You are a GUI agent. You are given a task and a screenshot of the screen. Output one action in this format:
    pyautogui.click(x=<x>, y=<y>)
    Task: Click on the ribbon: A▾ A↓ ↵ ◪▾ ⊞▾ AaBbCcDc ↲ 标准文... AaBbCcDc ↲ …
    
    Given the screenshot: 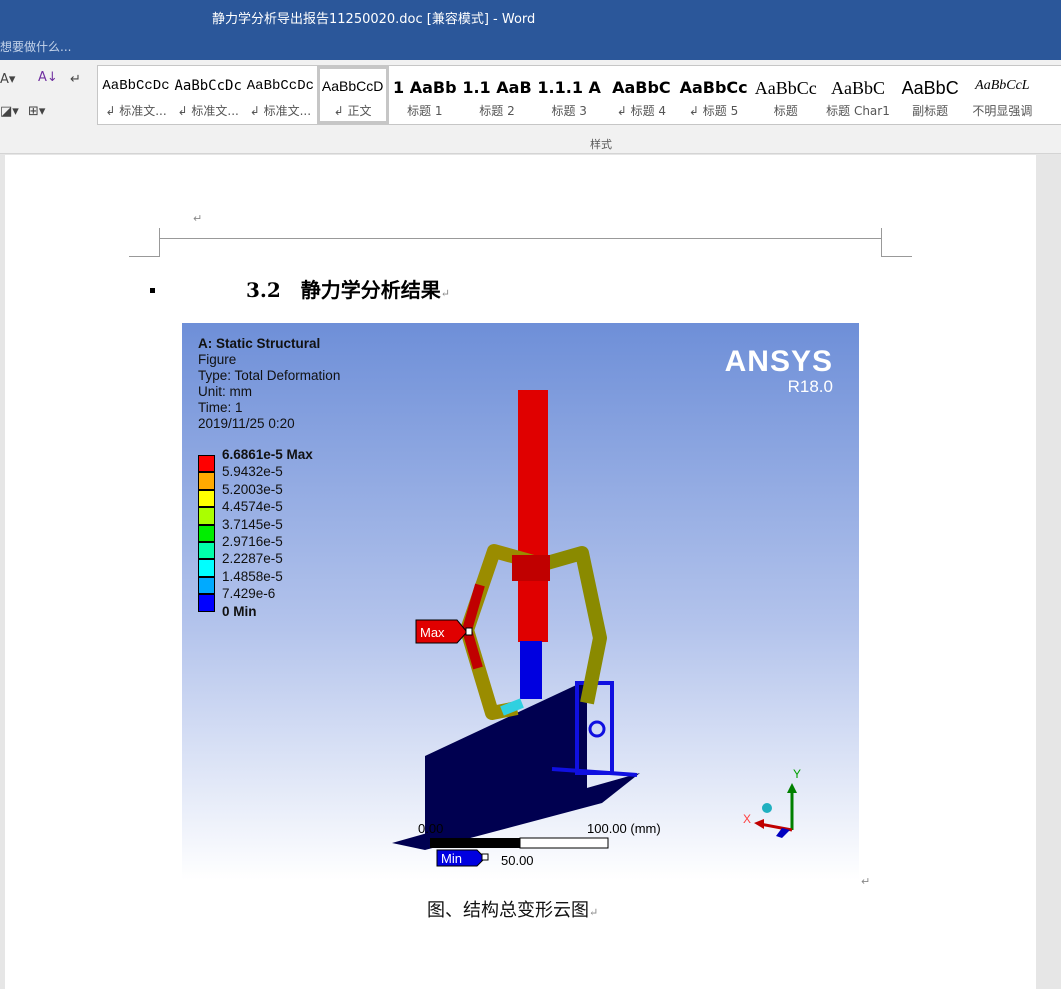 What is the action you would take?
    pyautogui.click(x=530, y=107)
    